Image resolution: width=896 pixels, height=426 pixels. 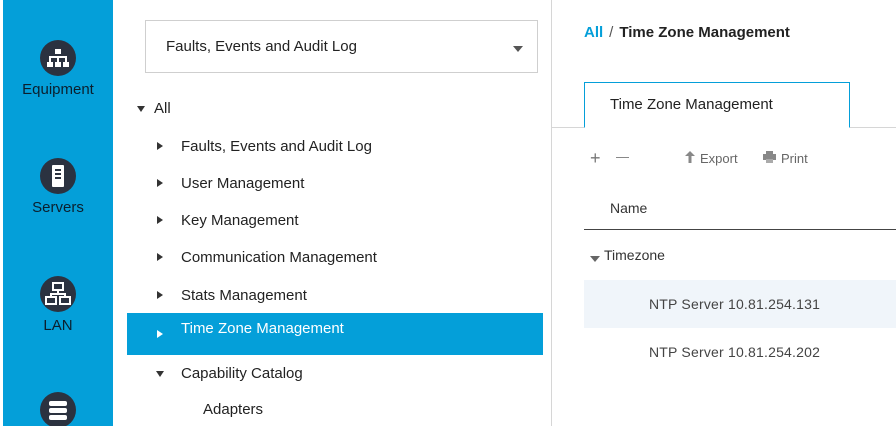 I want to click on tree-item-faults-events-audit-log: Faults, Events and Audit Log, so click(x=335, y=147).